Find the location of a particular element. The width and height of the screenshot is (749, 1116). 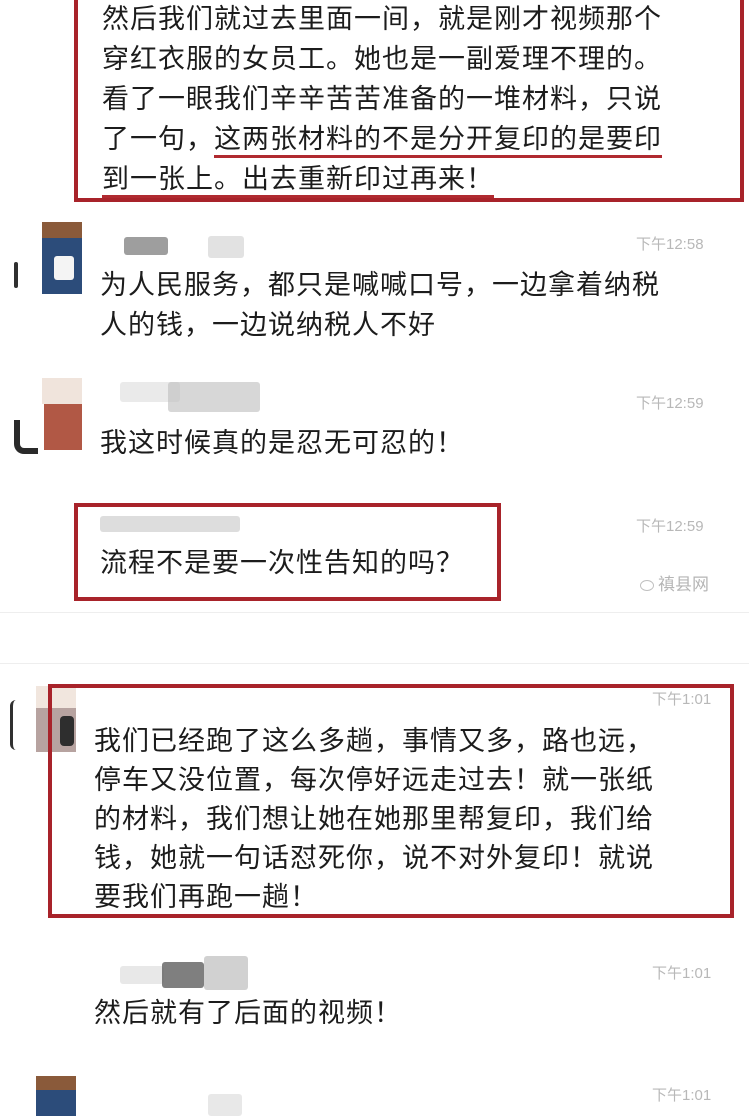

timestamp: 下午12:58 is located at coordinates (670, 244).